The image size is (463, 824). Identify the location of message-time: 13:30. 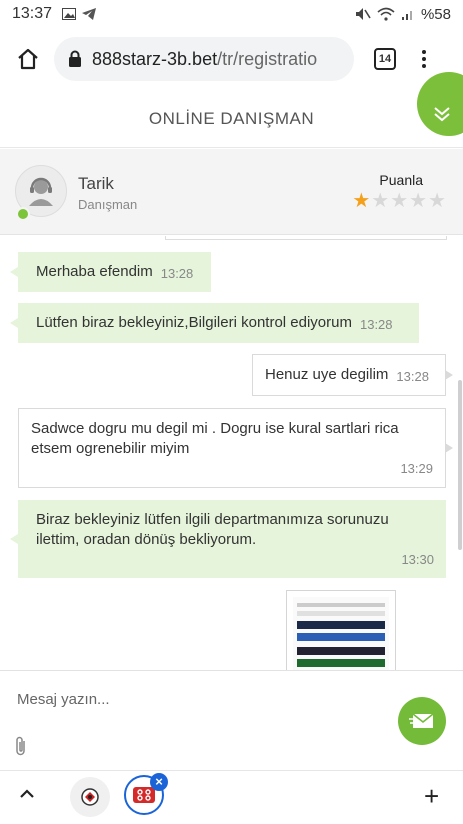
(417, 559).